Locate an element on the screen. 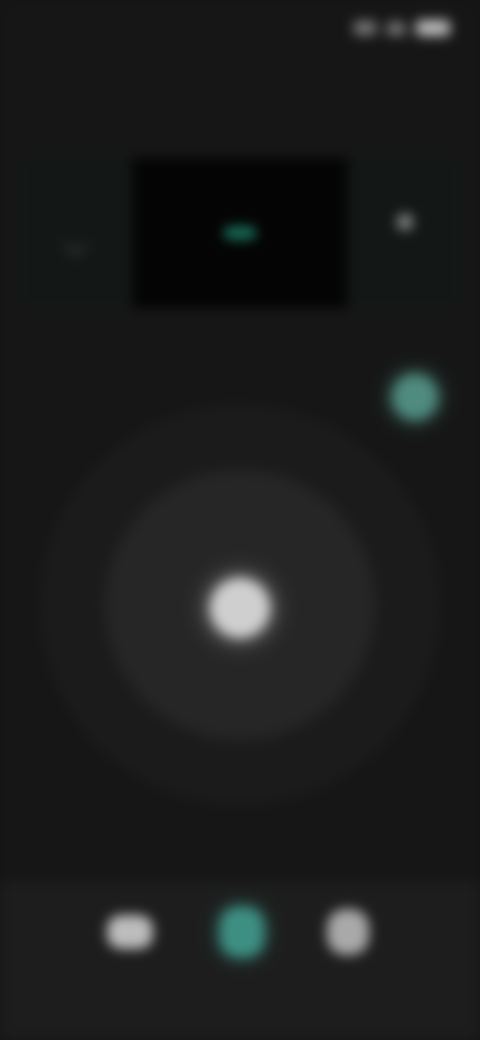 The width and height of the screenshot is (480, 1040). active-nav-icon is located at coordinates (242, 932).